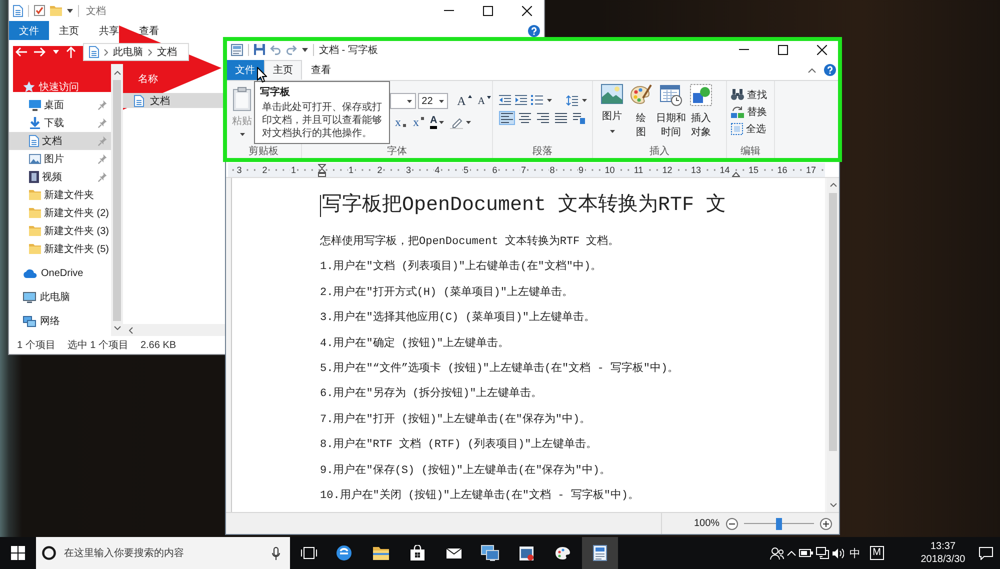 Image resolution: width=1000 pixels, height=569 pixels. Describe the element at coordinates (60, 273) in the screenshot. I see `nav-item: OneDrive` at that location.